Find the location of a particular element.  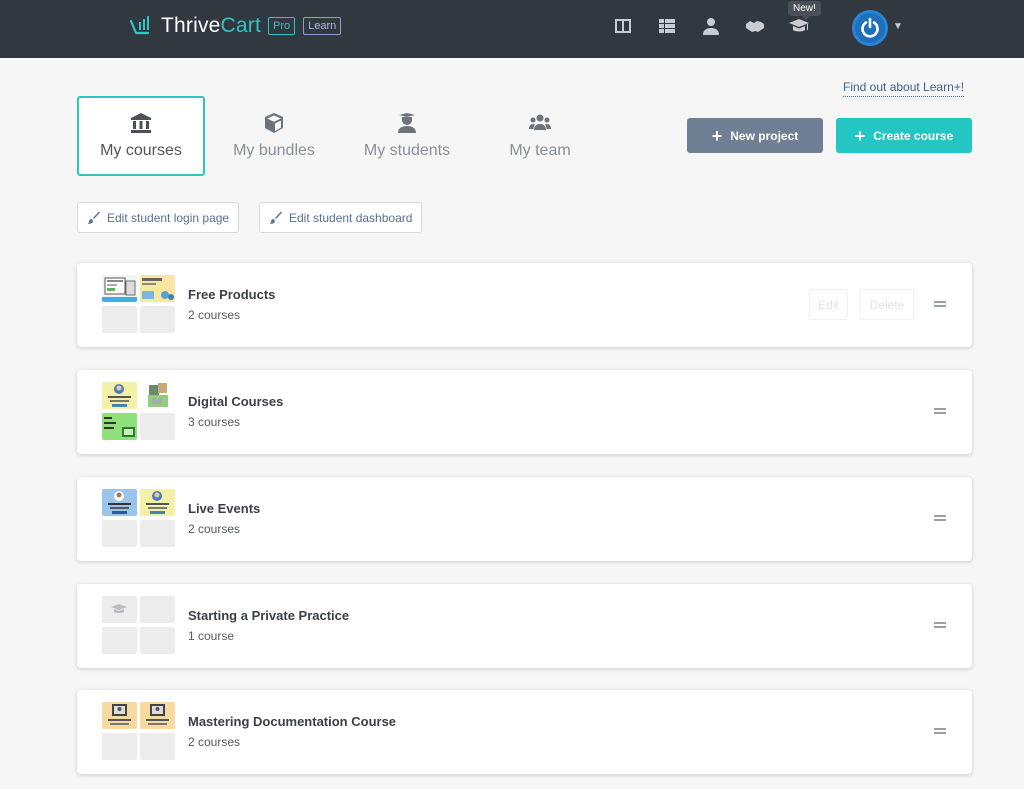

tab-label: My courses is located at coordinates (141, 150).